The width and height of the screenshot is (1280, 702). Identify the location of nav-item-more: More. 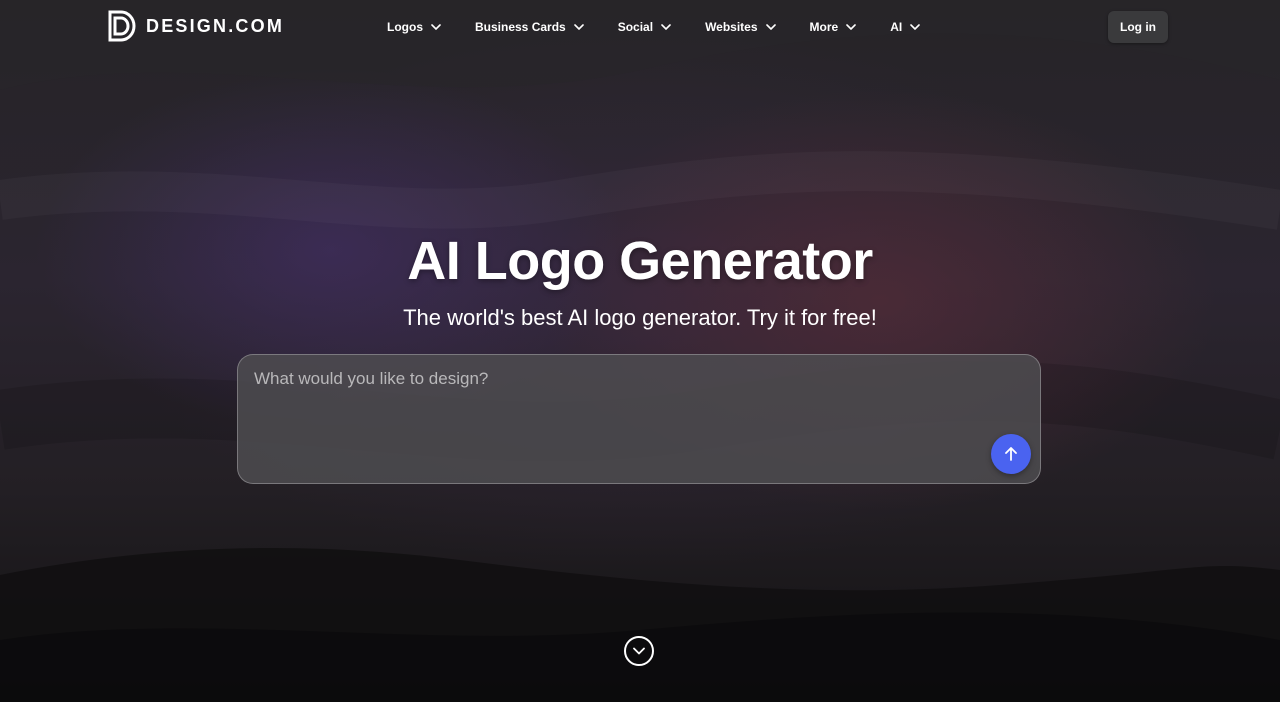
(833, 27).